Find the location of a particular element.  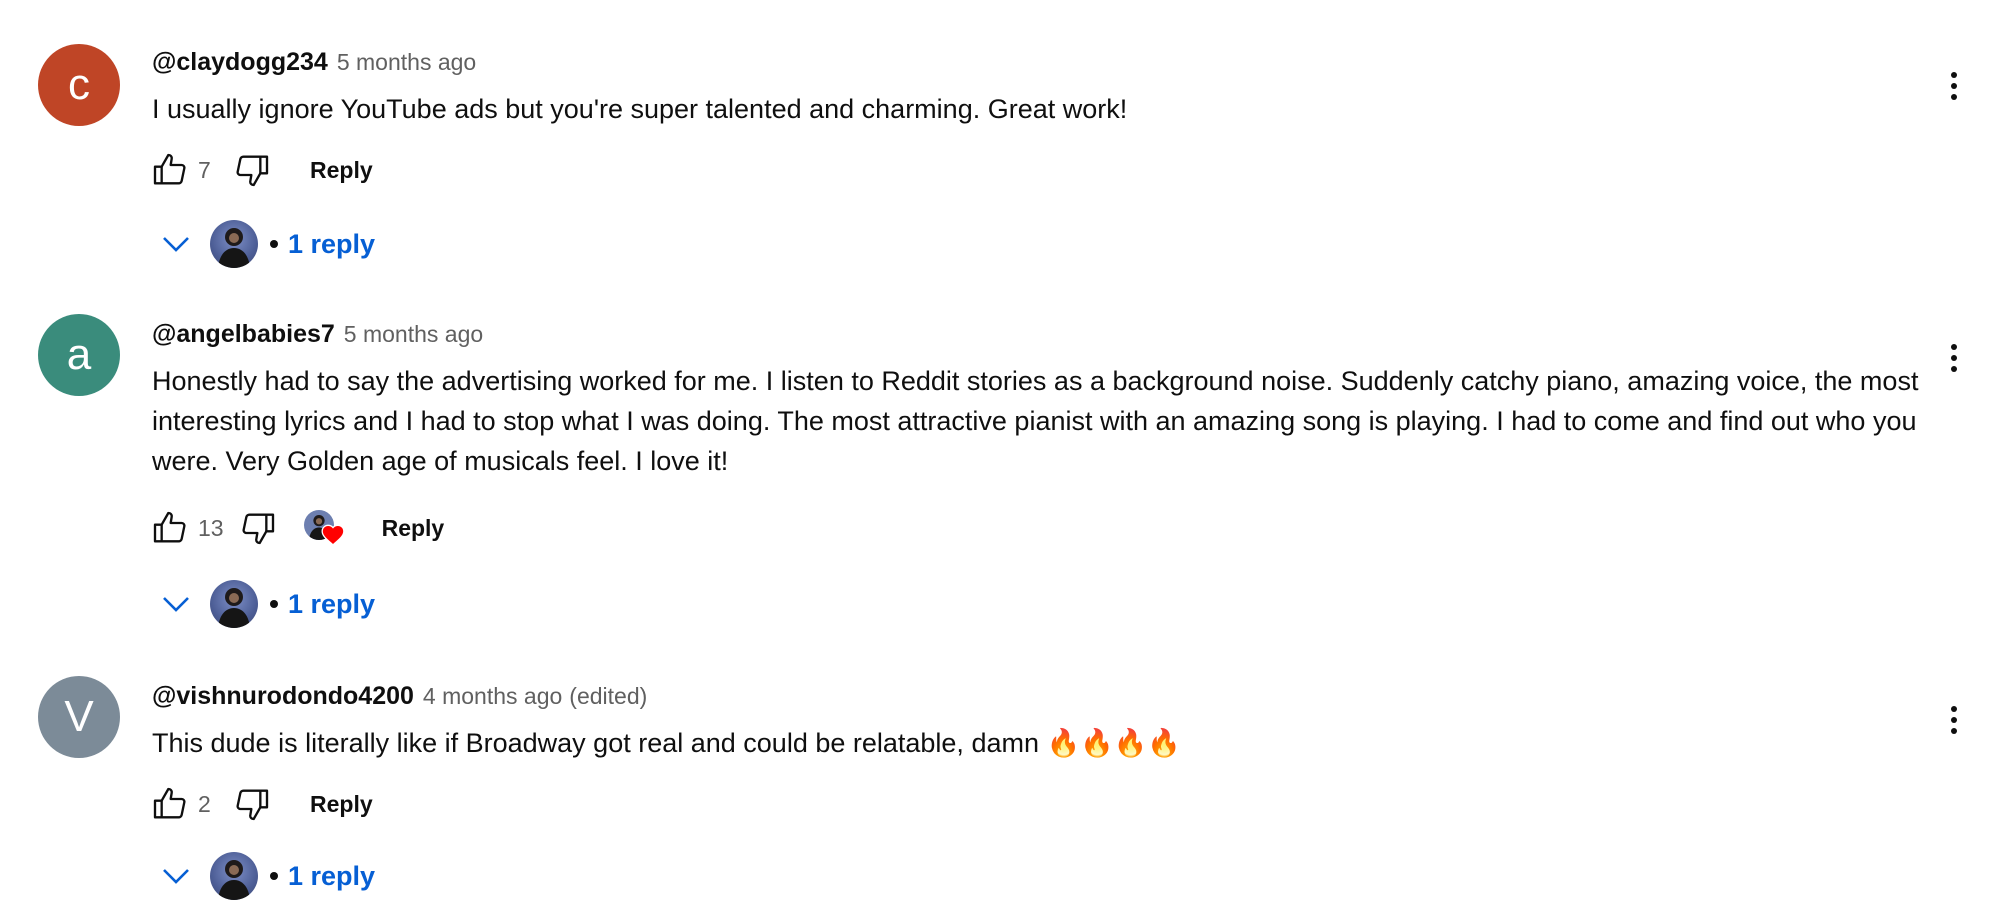

creator-heart-badge is located at coordinates (325, 528).